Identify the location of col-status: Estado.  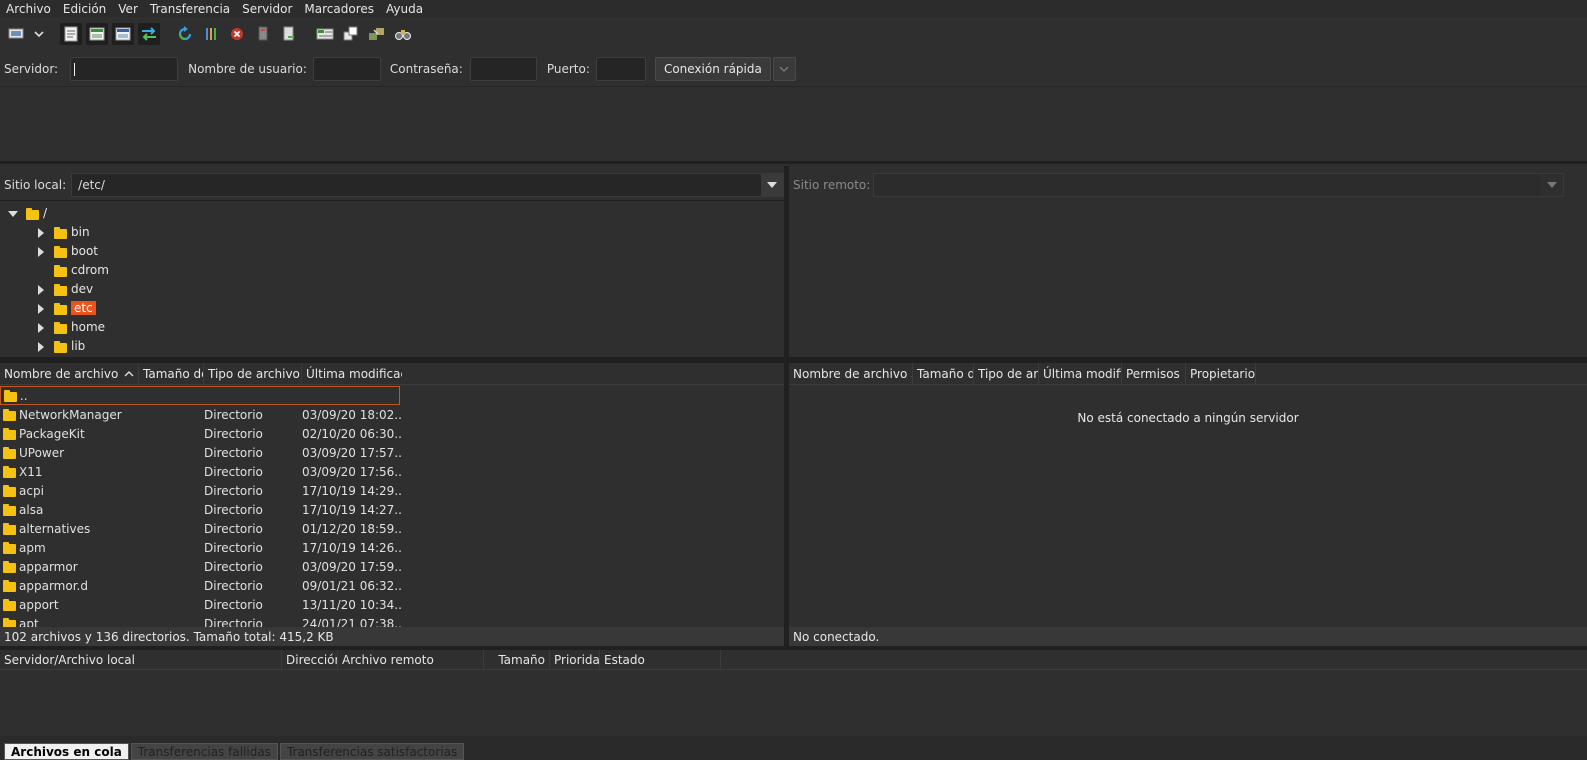
(660, 659).